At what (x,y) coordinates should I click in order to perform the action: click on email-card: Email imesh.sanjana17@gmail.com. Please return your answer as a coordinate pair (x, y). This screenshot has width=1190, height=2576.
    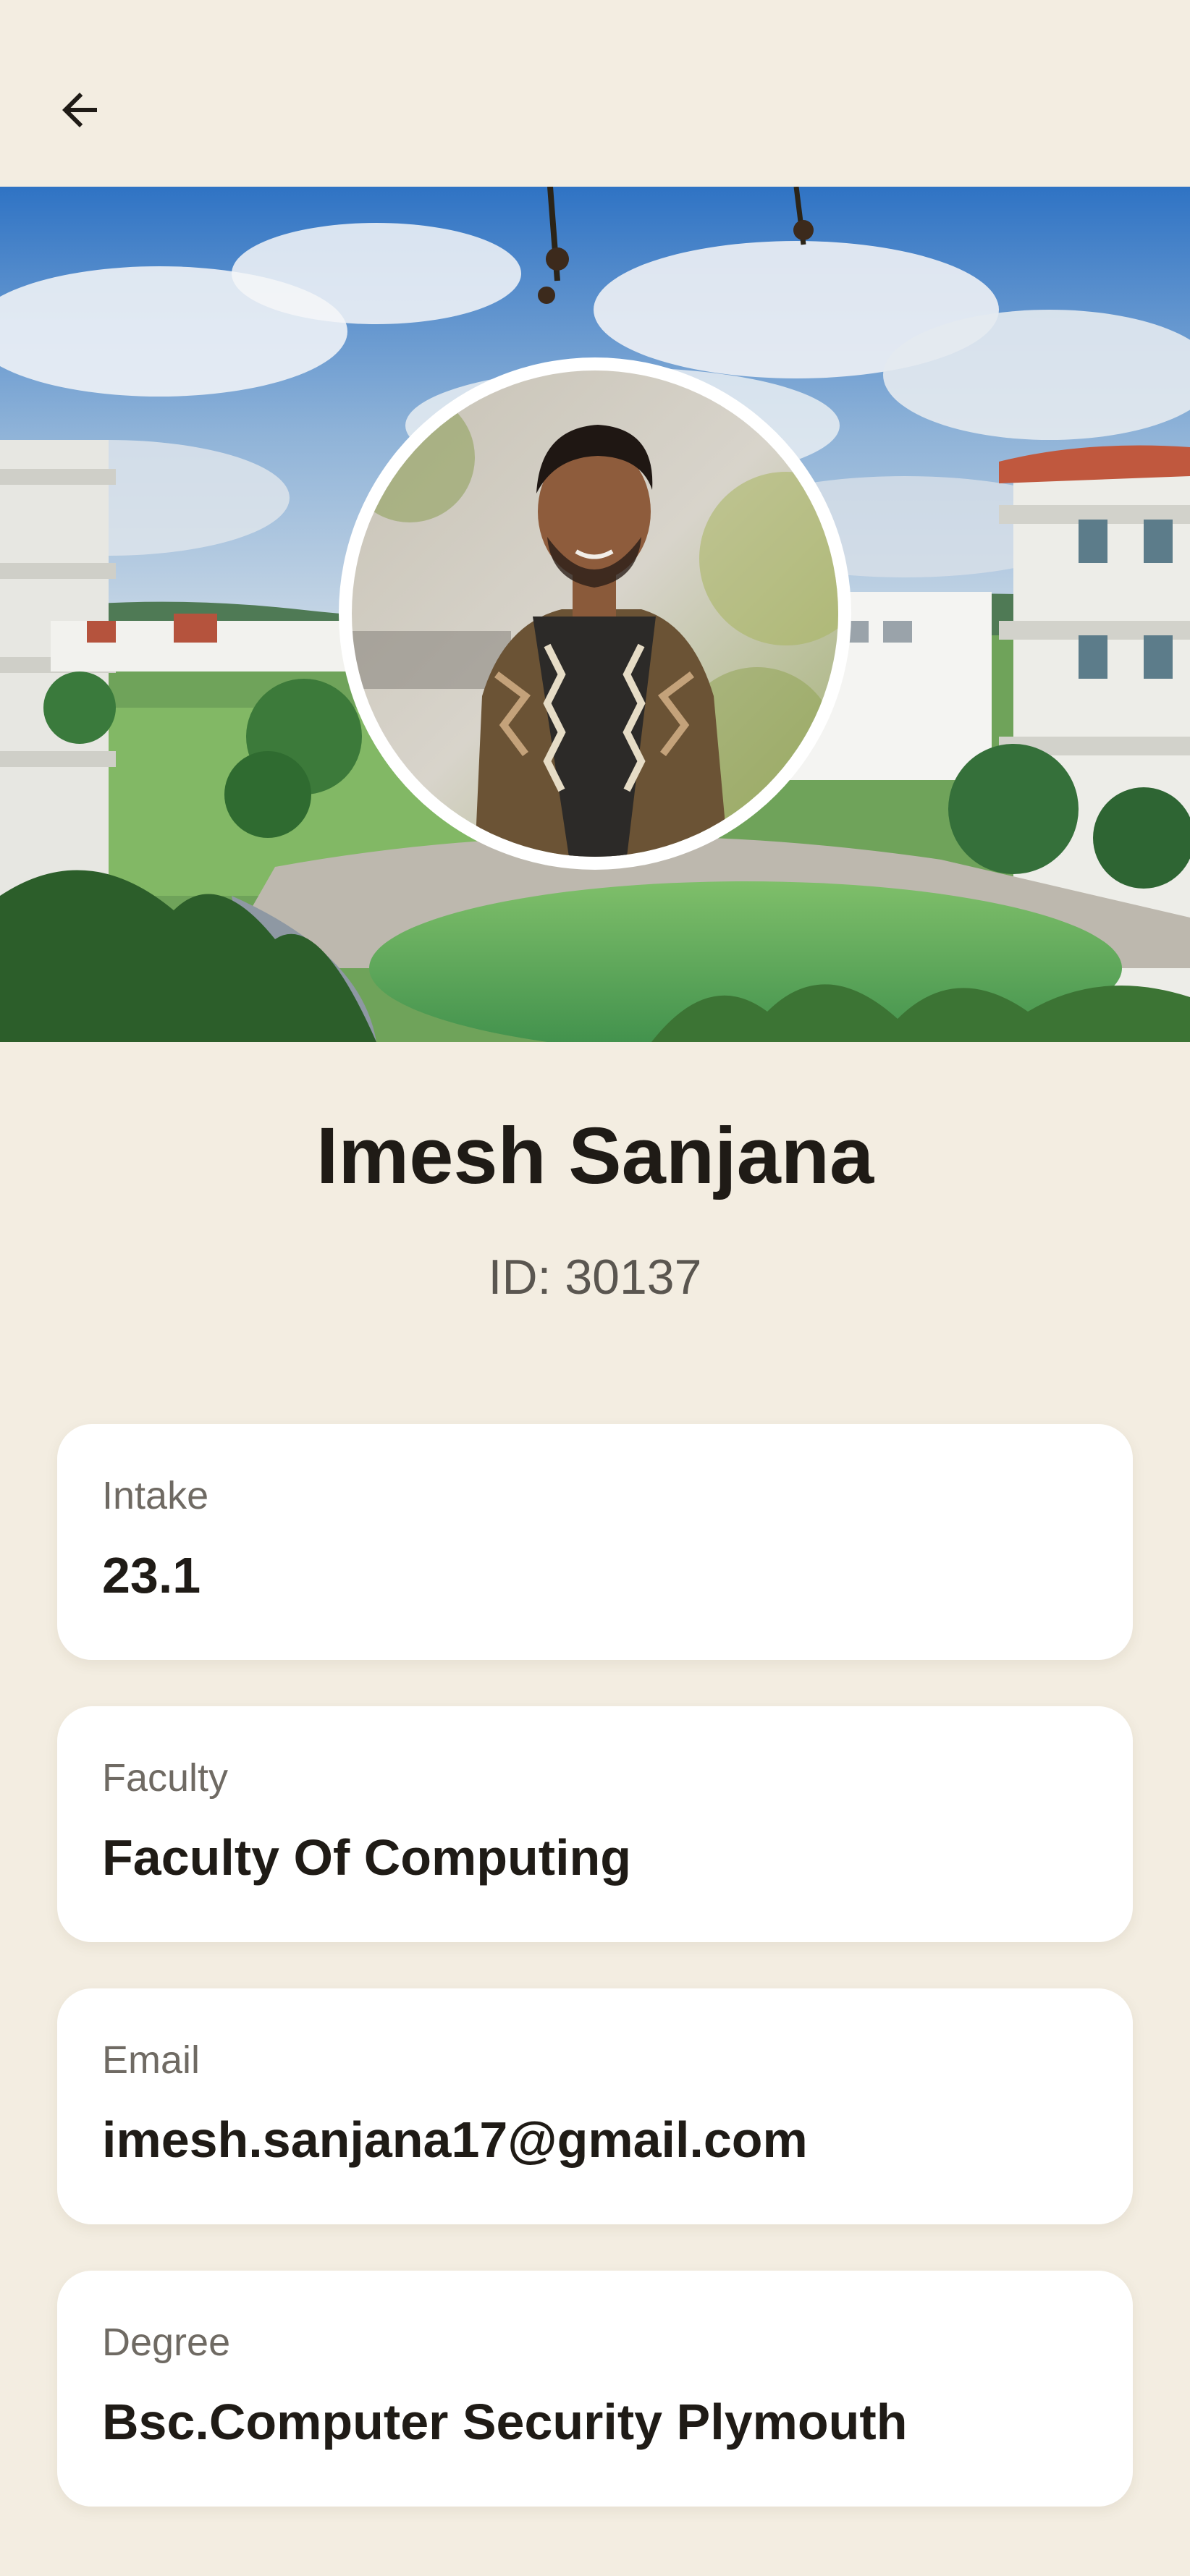
    Looking at the image, I should click on (595, 2106).